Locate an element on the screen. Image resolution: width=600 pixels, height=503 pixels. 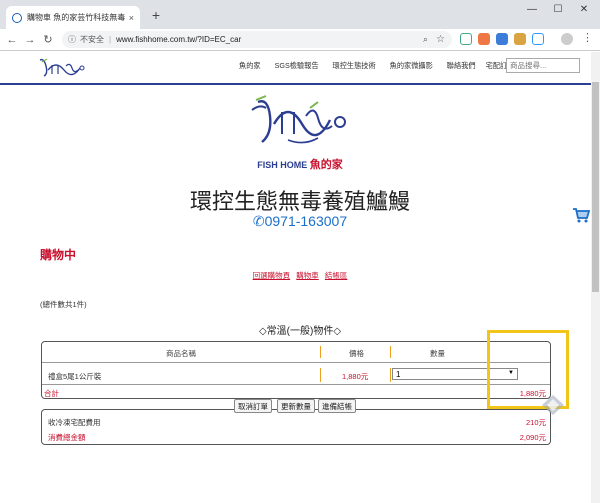
menu-item-sgs: SGS檢驗報告 is located at coordinates (297, 66).